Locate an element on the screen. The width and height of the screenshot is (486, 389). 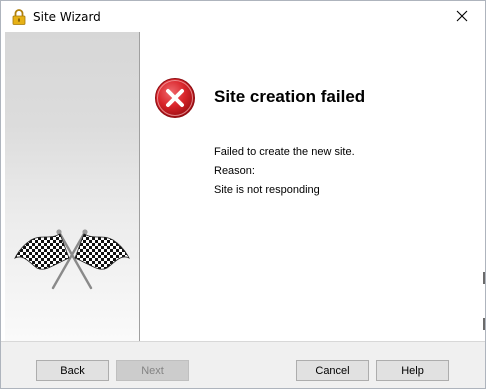
close-icon is located at coordinates (462, 16).